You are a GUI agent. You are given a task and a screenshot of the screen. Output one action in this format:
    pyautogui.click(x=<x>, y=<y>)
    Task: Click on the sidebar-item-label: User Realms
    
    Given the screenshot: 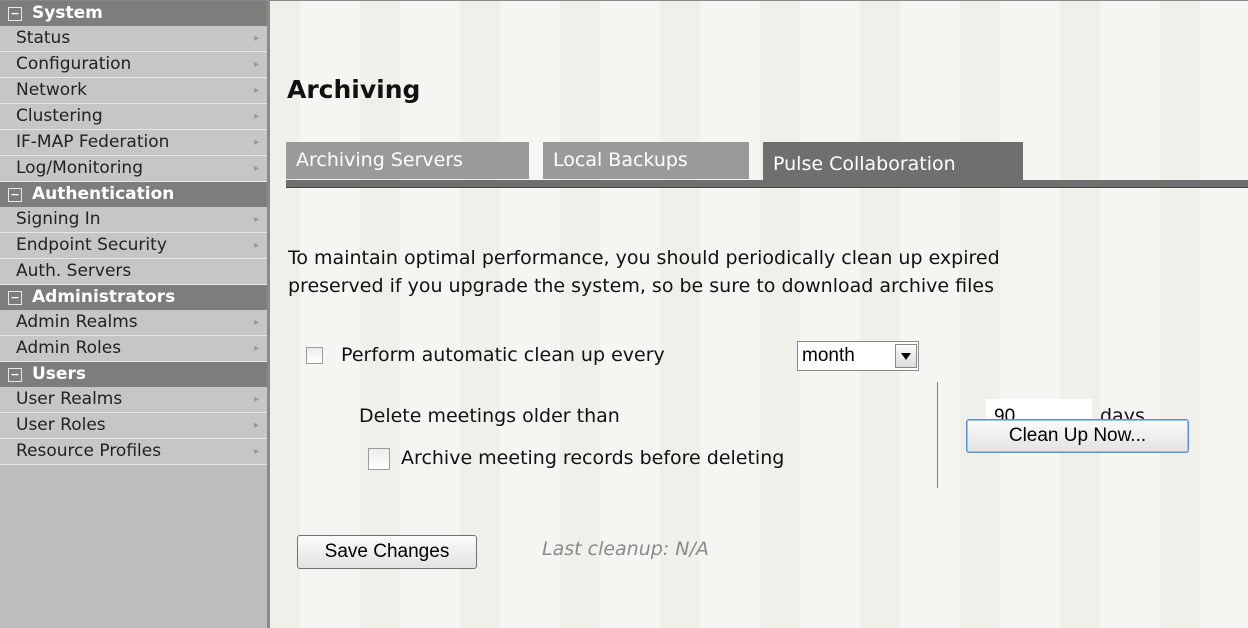 What is the action you would take?
    pyautogui.click(x=69, y=399)
    